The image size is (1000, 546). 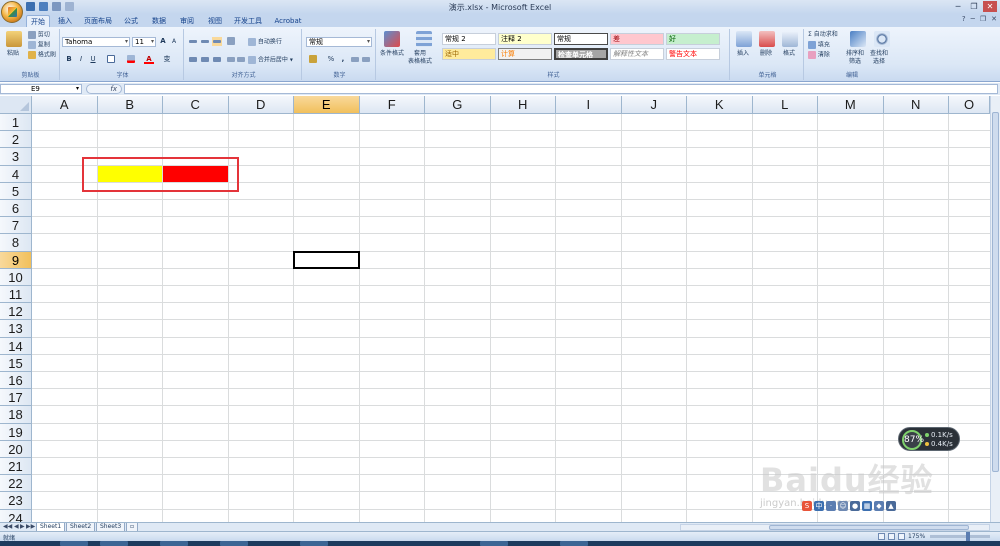 What do you see at coordinates (392, 54) in the screenshot?
I see `conditional-format-button: 条件格式` at bounding box center [392, 54].